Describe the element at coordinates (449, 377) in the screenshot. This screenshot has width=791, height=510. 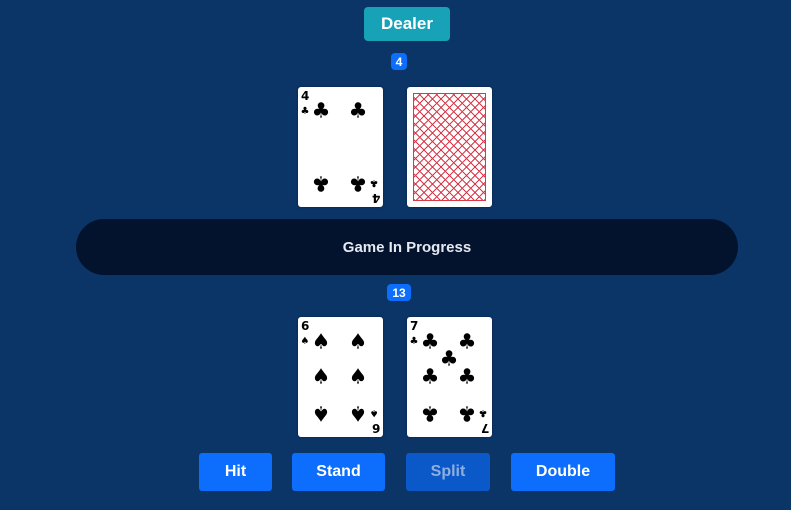
I see `player-card-2: 7 ♣ ♣ ♣ ♣ ♣ ♣ ♣ ♣ ♣ 7` at that location.